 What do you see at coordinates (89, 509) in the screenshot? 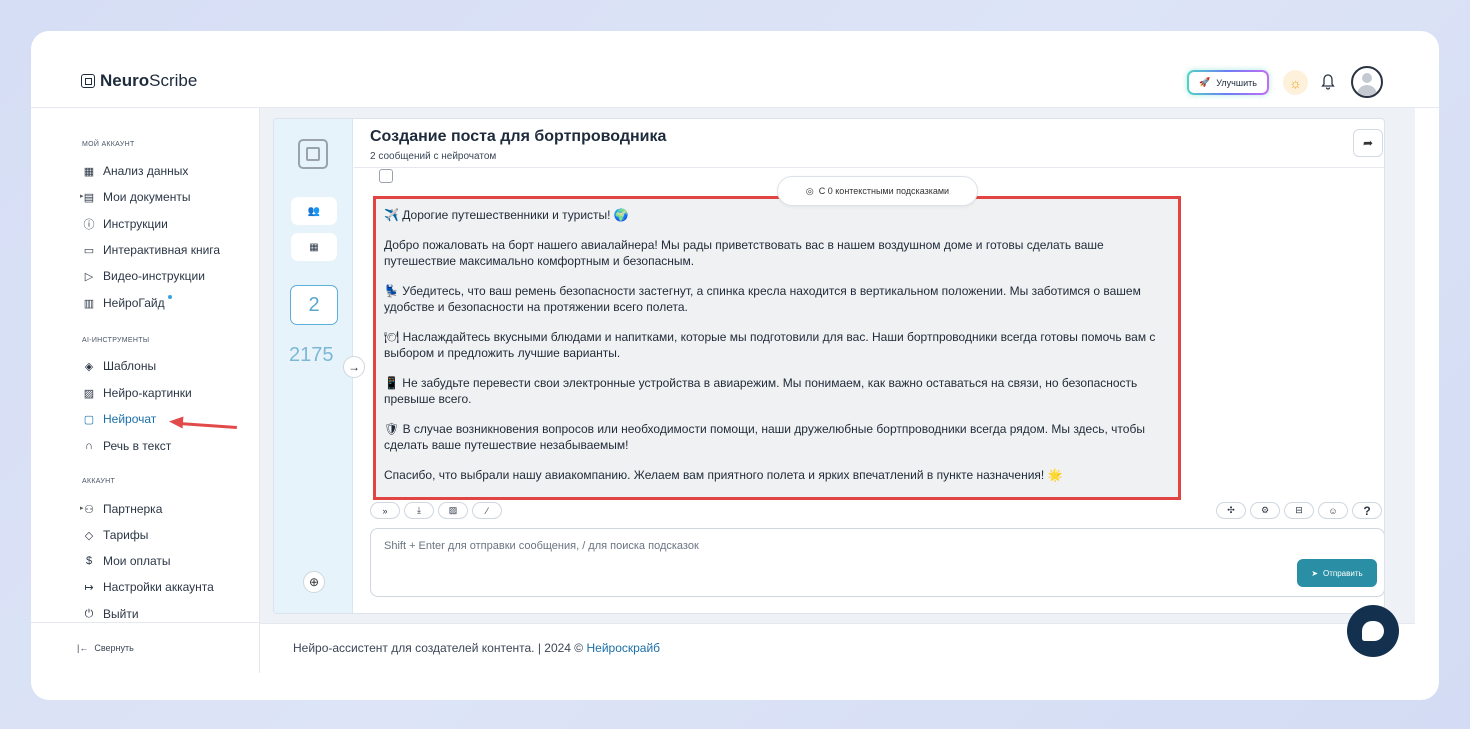
I see `users-icon: ⚇` at bounding box center [89, 509].